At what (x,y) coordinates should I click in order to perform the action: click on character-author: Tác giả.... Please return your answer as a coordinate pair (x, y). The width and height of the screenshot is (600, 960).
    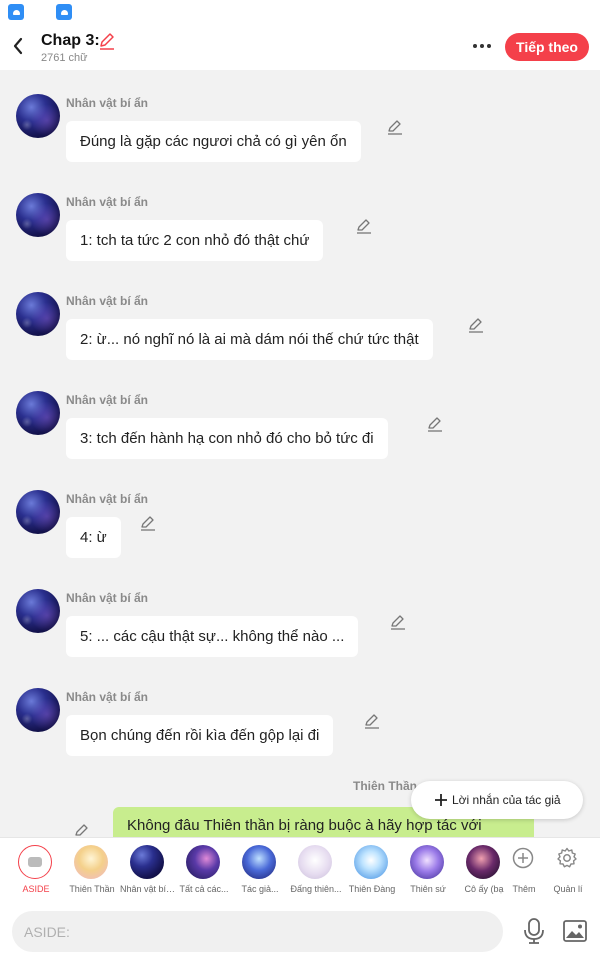
    Looking at the image, I should click on (260, 870).